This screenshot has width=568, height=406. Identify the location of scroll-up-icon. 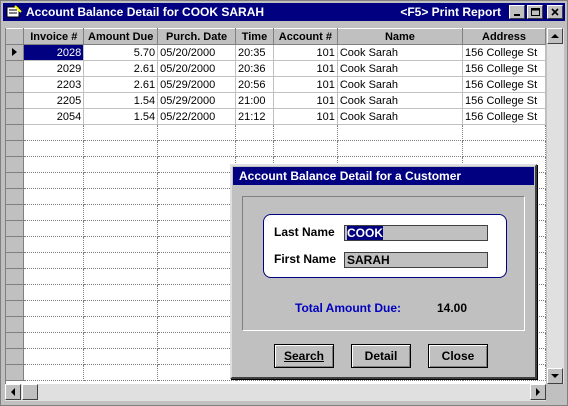
(555, 36).